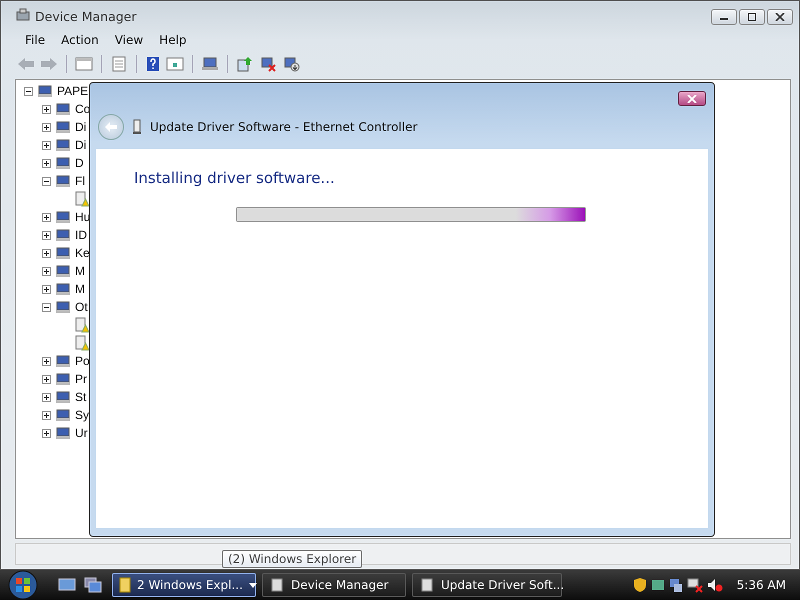  What do you see at coordinates (93, 585) in the screenshot?
I see `switch-windows-icon` at bounding box center [93, 585].